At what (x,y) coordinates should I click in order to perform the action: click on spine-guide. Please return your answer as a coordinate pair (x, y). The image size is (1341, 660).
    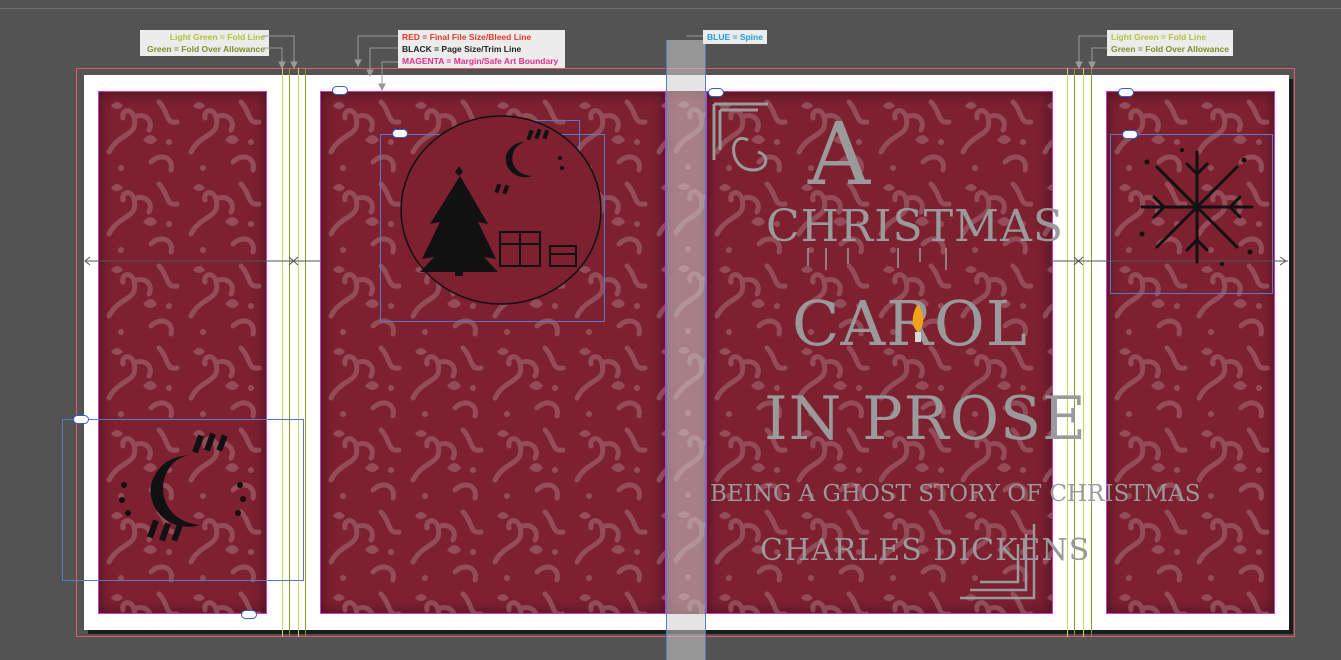
    Looking at the image, I should click on (686, 350).